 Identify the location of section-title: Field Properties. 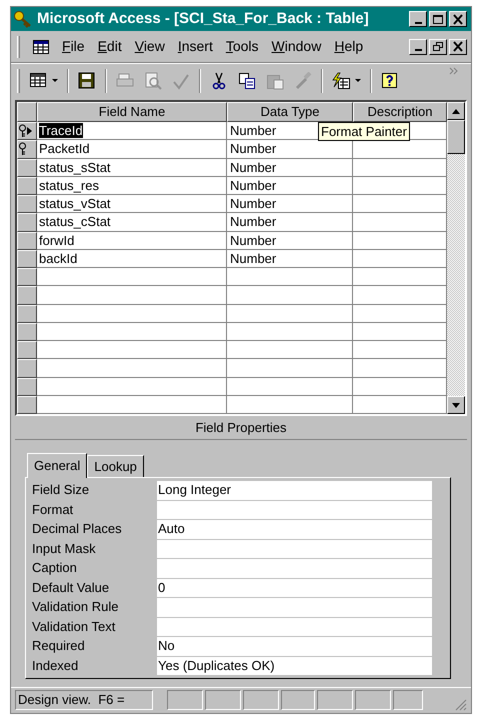
(241, 427).